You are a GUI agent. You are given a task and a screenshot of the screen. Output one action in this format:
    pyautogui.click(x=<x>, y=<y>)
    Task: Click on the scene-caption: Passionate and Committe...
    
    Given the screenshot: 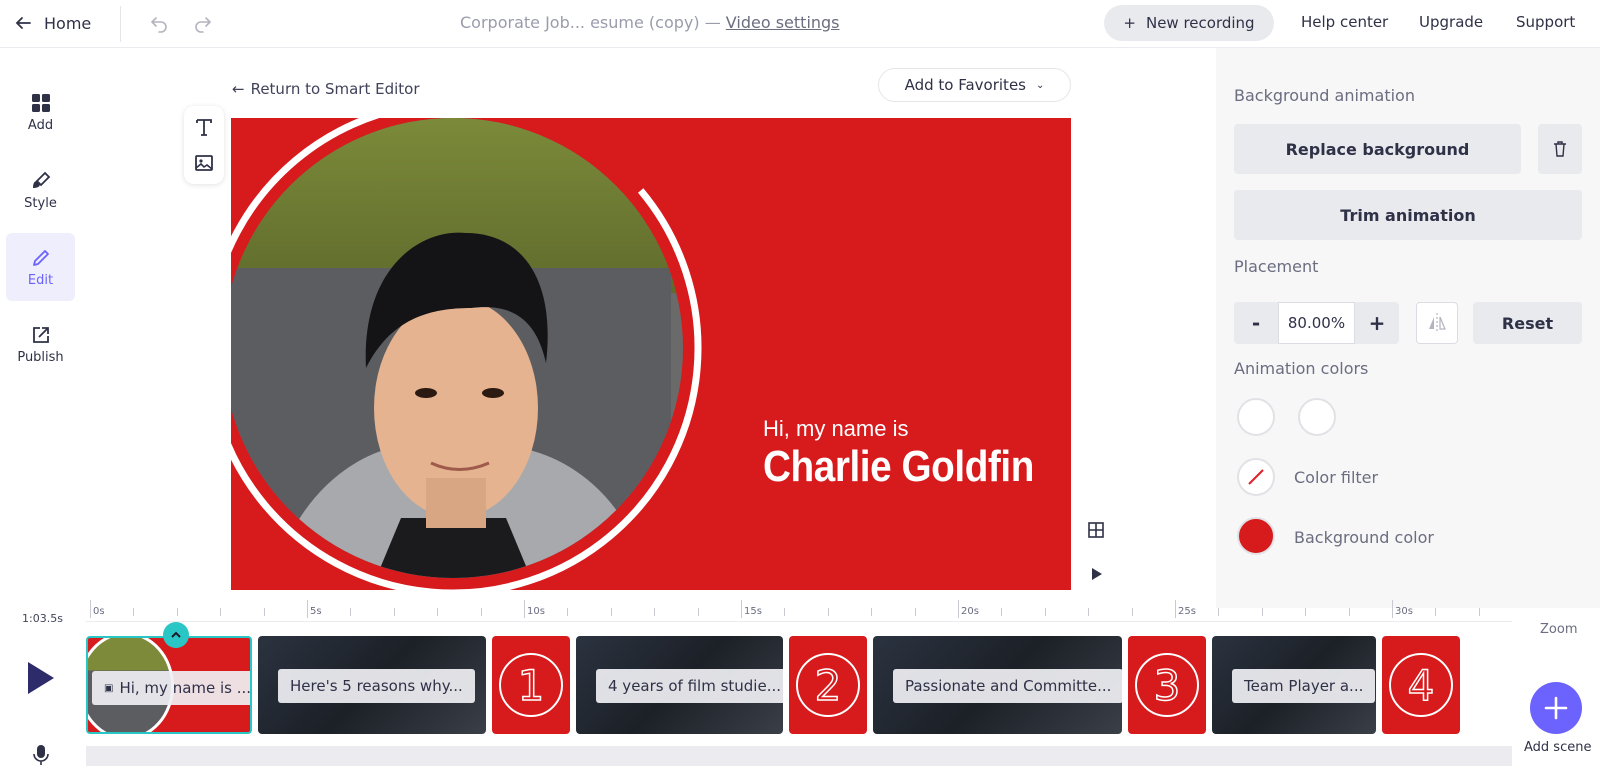 What is the action you would take?
    pyautogui.click(x=1007, y=686)
    